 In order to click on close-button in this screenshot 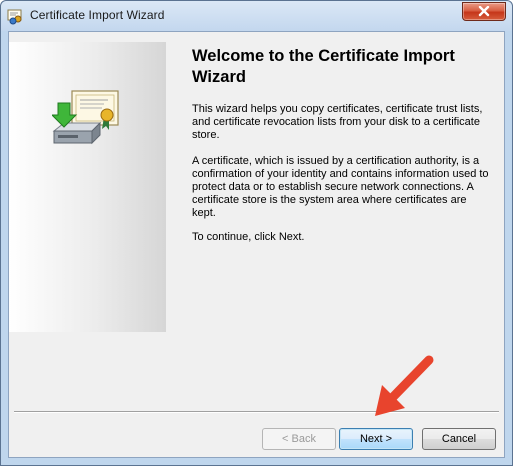, I will do `click(484, 11)`.